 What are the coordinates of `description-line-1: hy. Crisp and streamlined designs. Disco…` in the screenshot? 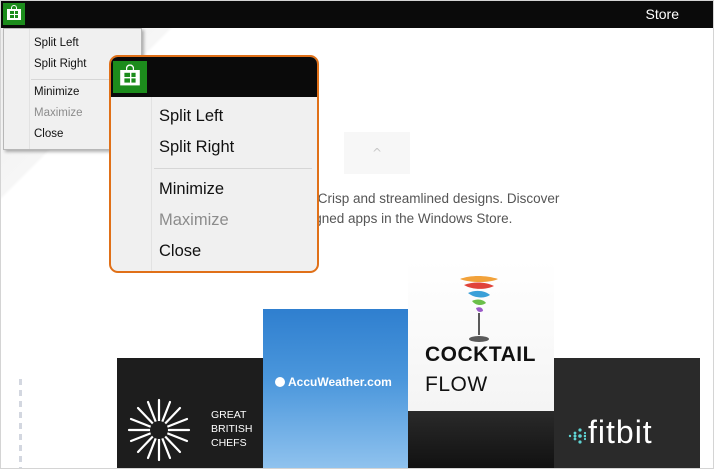 It's located at (428, 198).